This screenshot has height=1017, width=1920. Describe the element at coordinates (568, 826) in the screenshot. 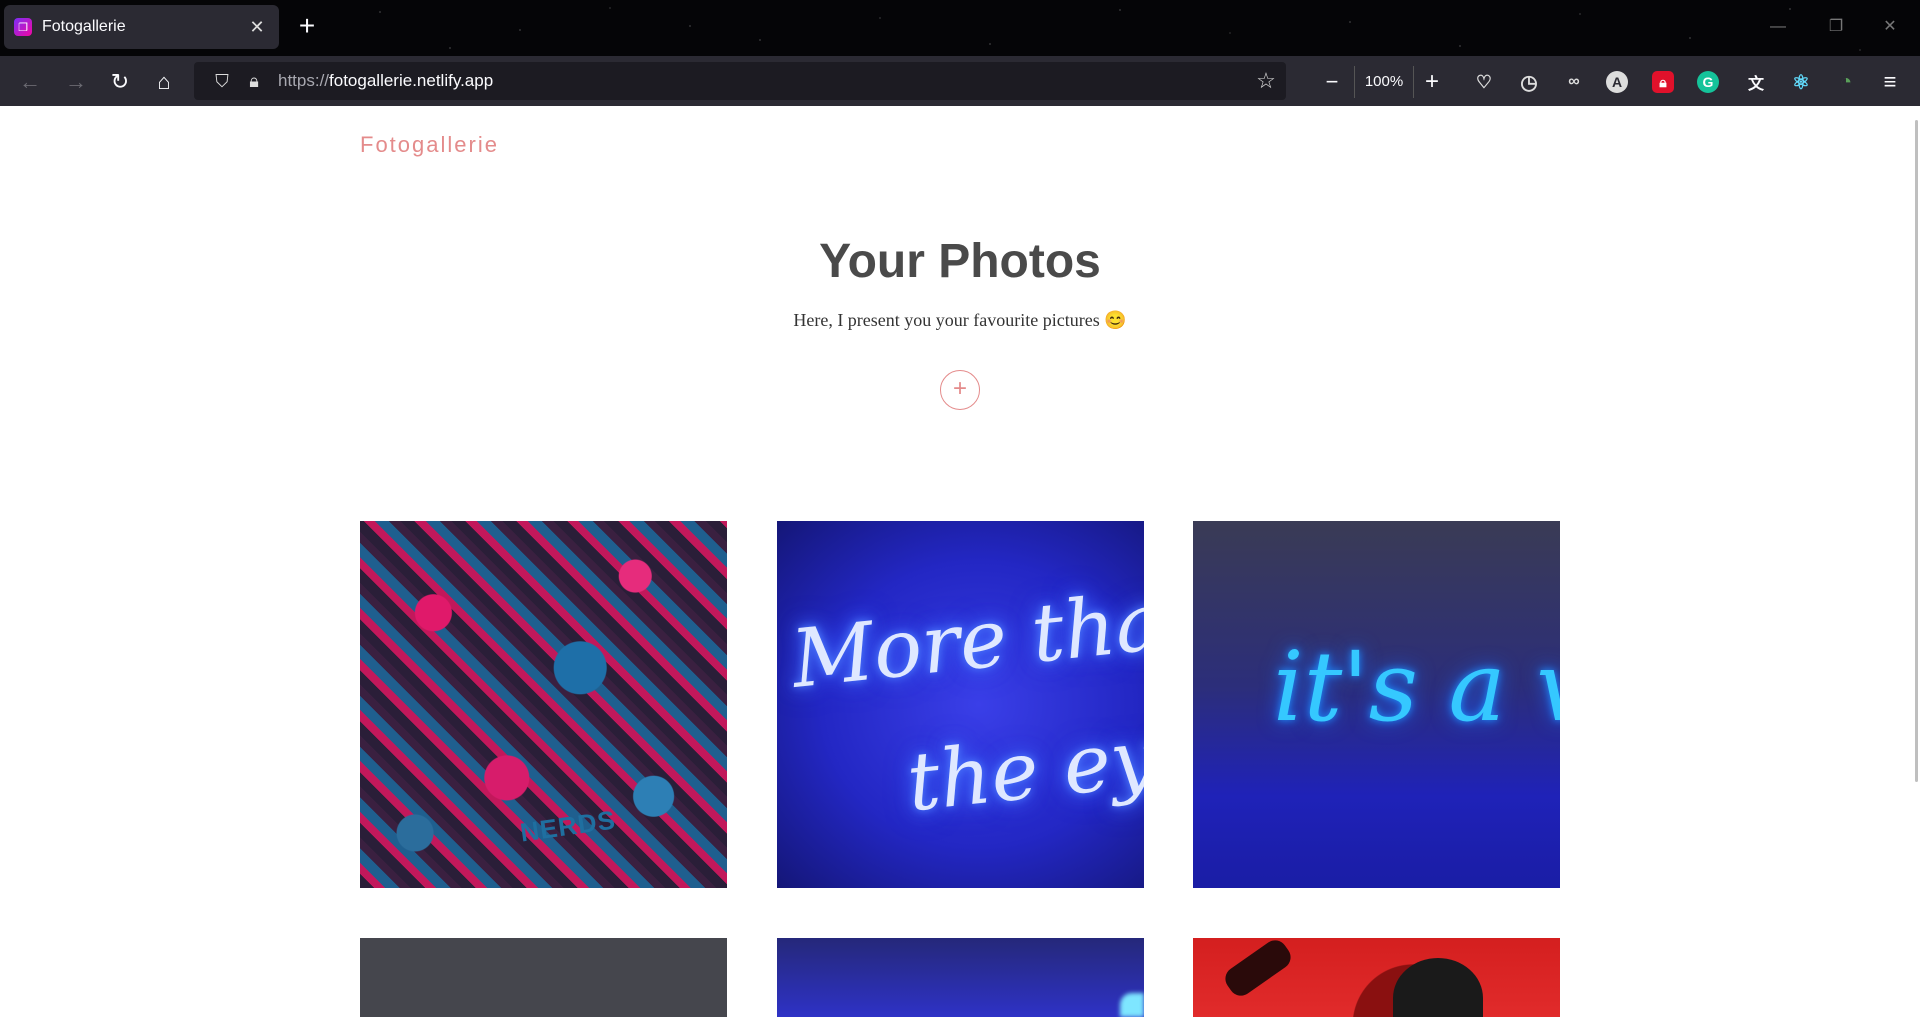

I see `photo-text: NERDS` at that location.